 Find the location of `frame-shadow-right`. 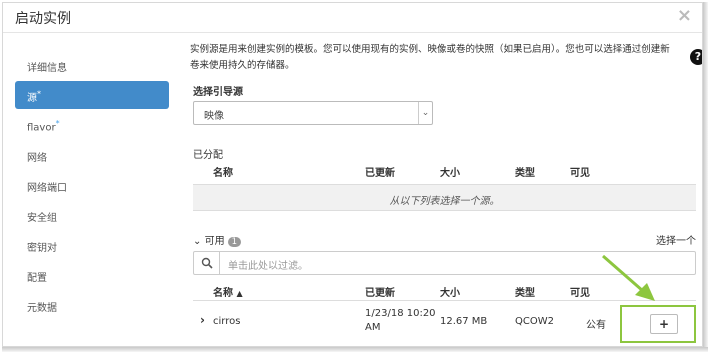

frame-shadow-right is located at coordinates (705, 175).